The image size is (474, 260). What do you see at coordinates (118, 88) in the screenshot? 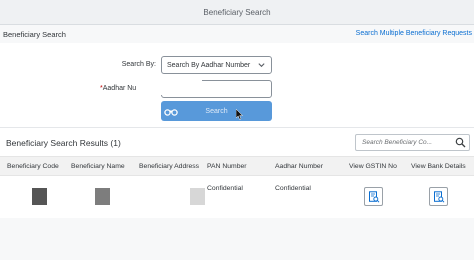
I see `aadhar-number-label: *Aadhar Nu` at bounding box center [118, 88].